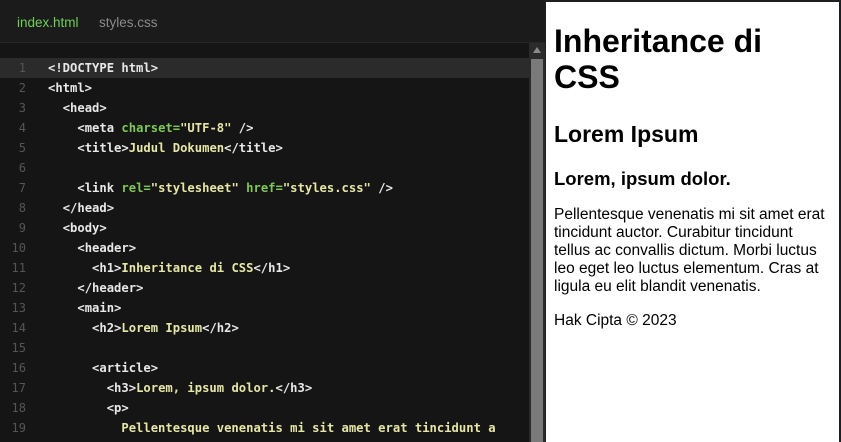 The height and width of the screenshot is (442, 841). What do you see at coordinates (265, 288) in the screenshot?
I see `code-line: 12 </header>` at bounding box center [265, 288].